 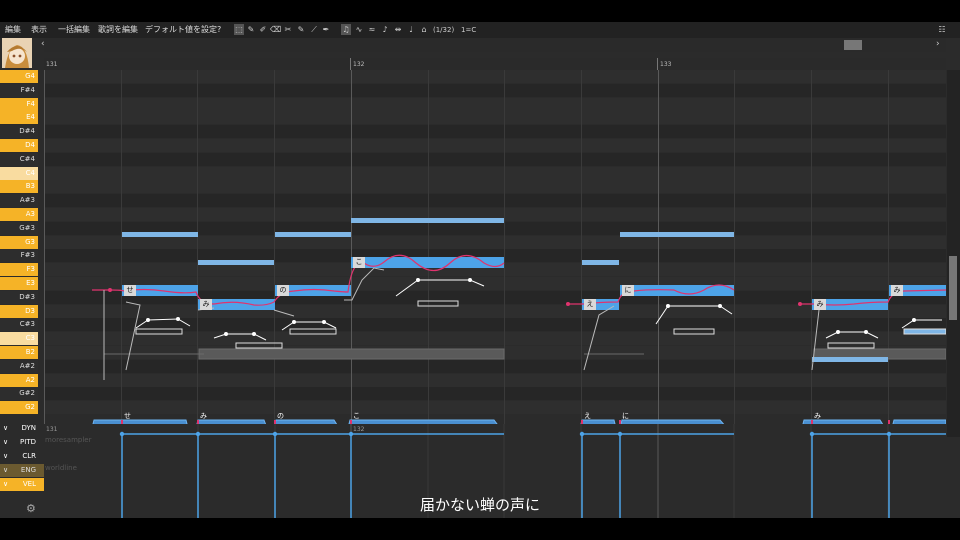 What do you see at coordinates (219, 30) in the screenshot?
I see `help-button: ?` at bounding box center [219, 30].